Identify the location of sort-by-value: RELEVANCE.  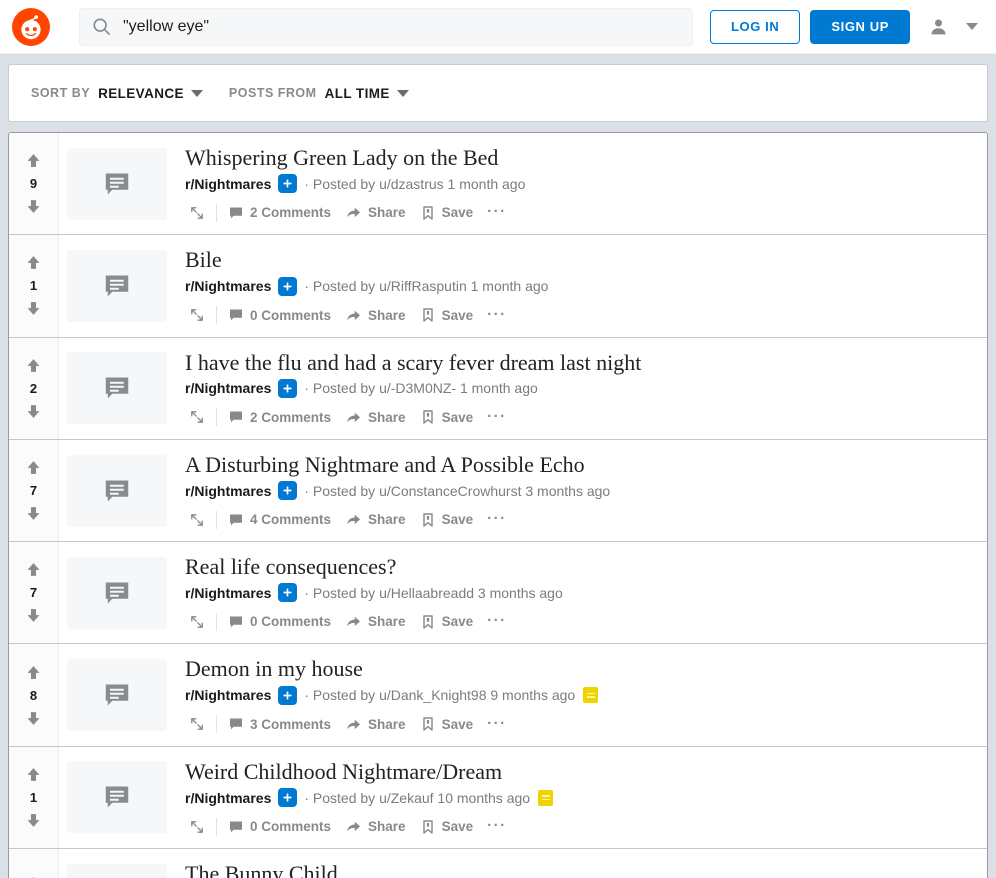
(141, 93).